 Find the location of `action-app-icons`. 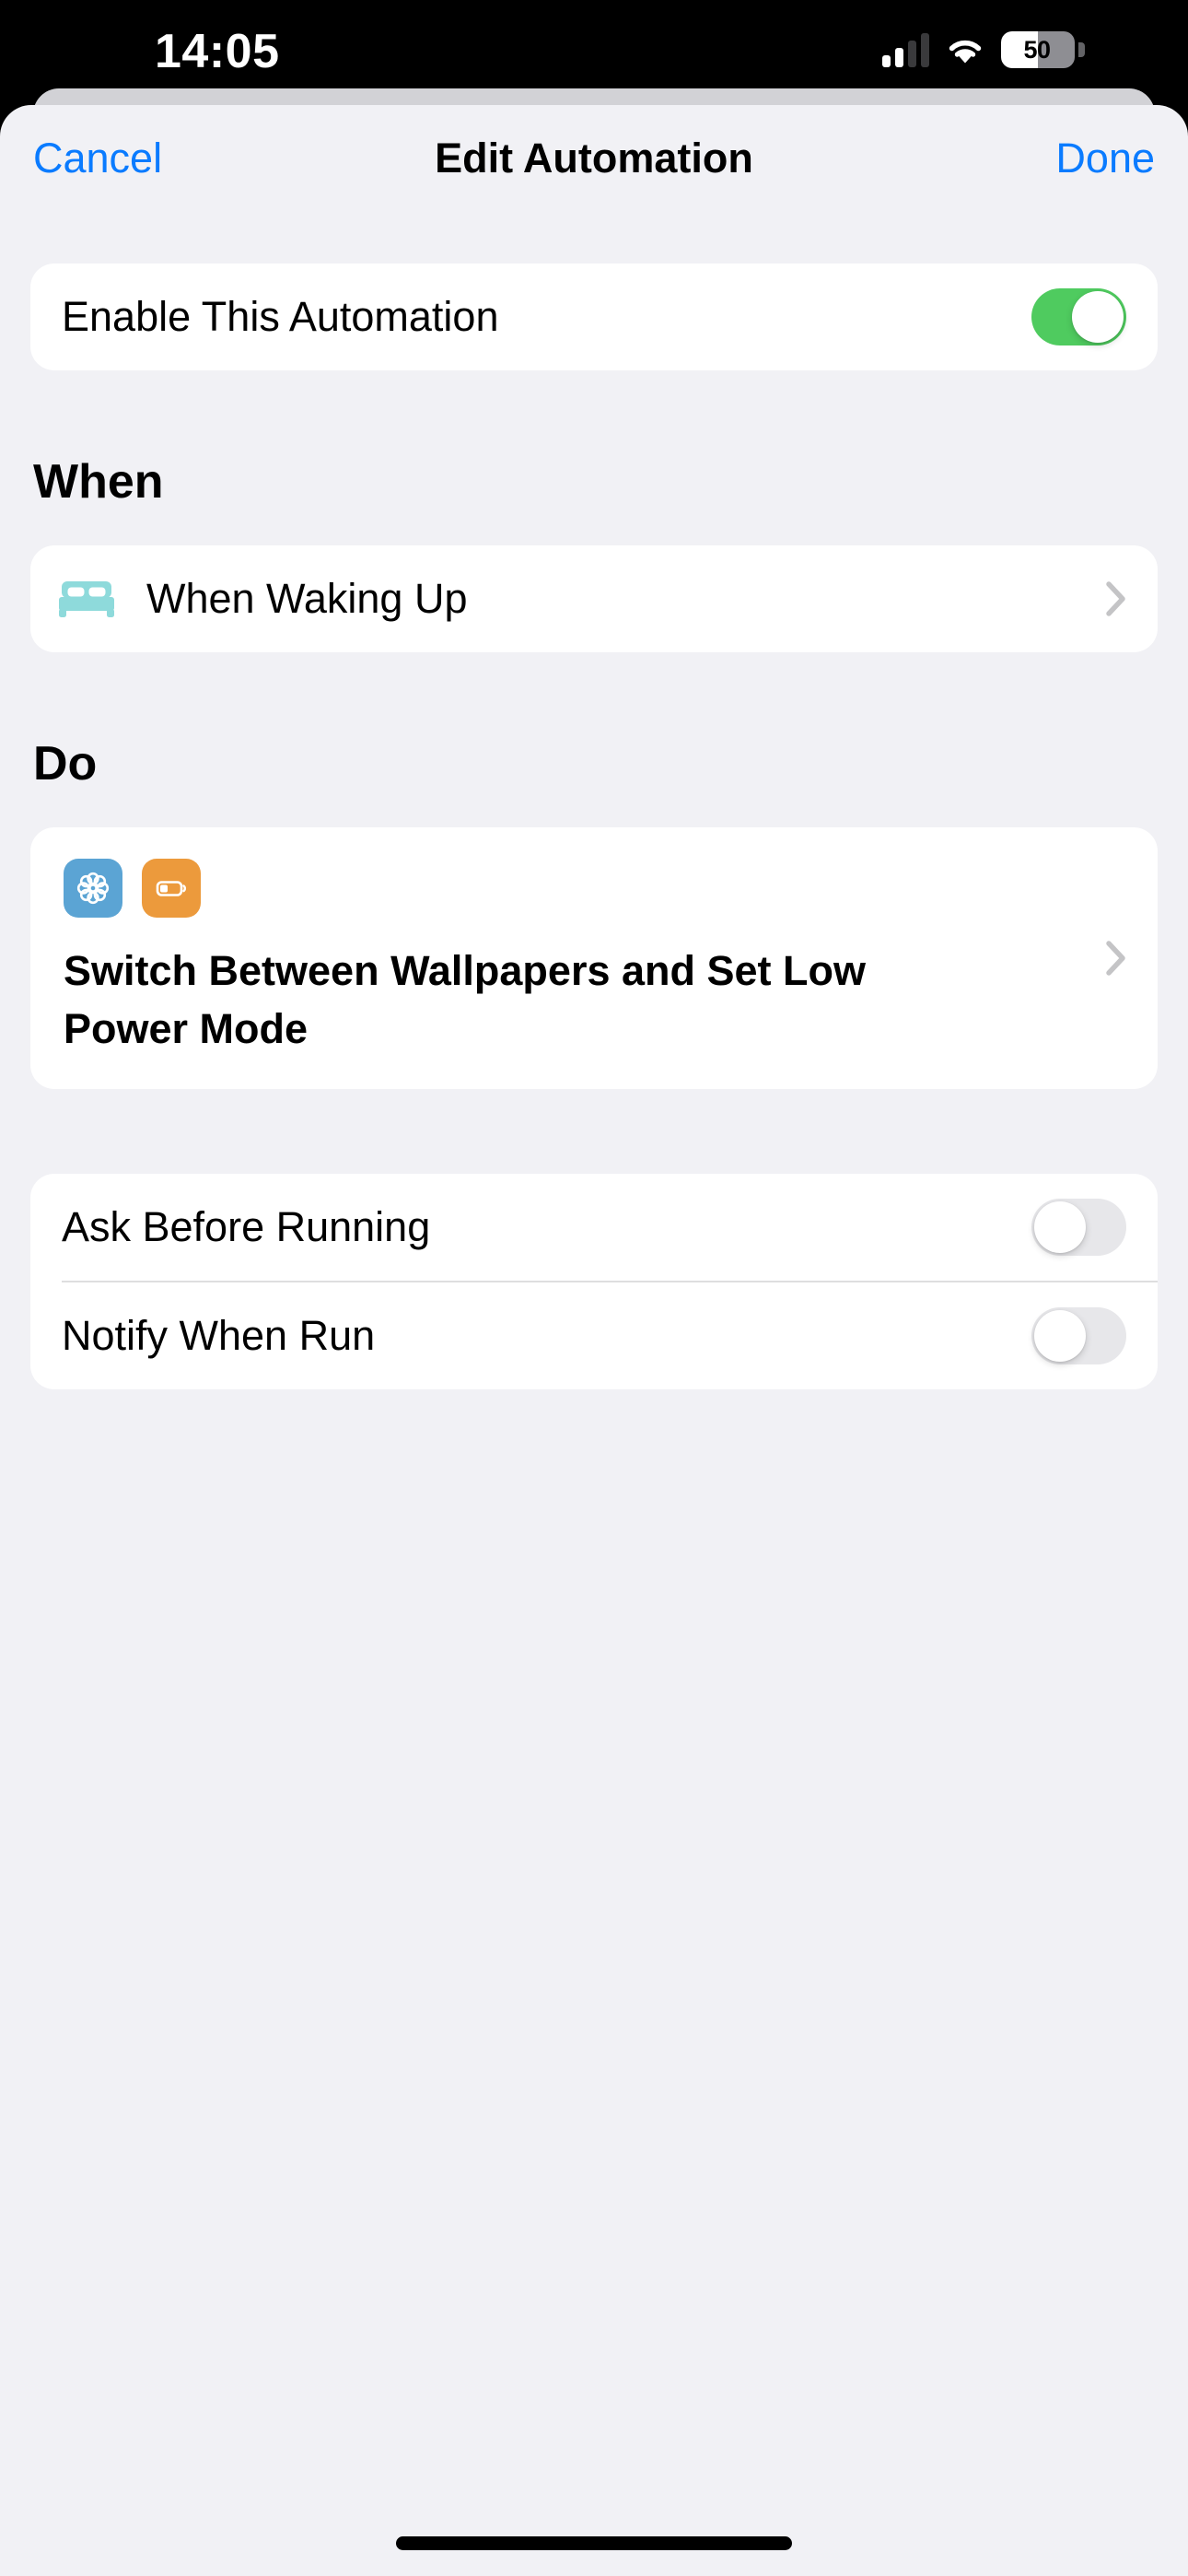

action-app-icons is located at coordinates (576, 888).